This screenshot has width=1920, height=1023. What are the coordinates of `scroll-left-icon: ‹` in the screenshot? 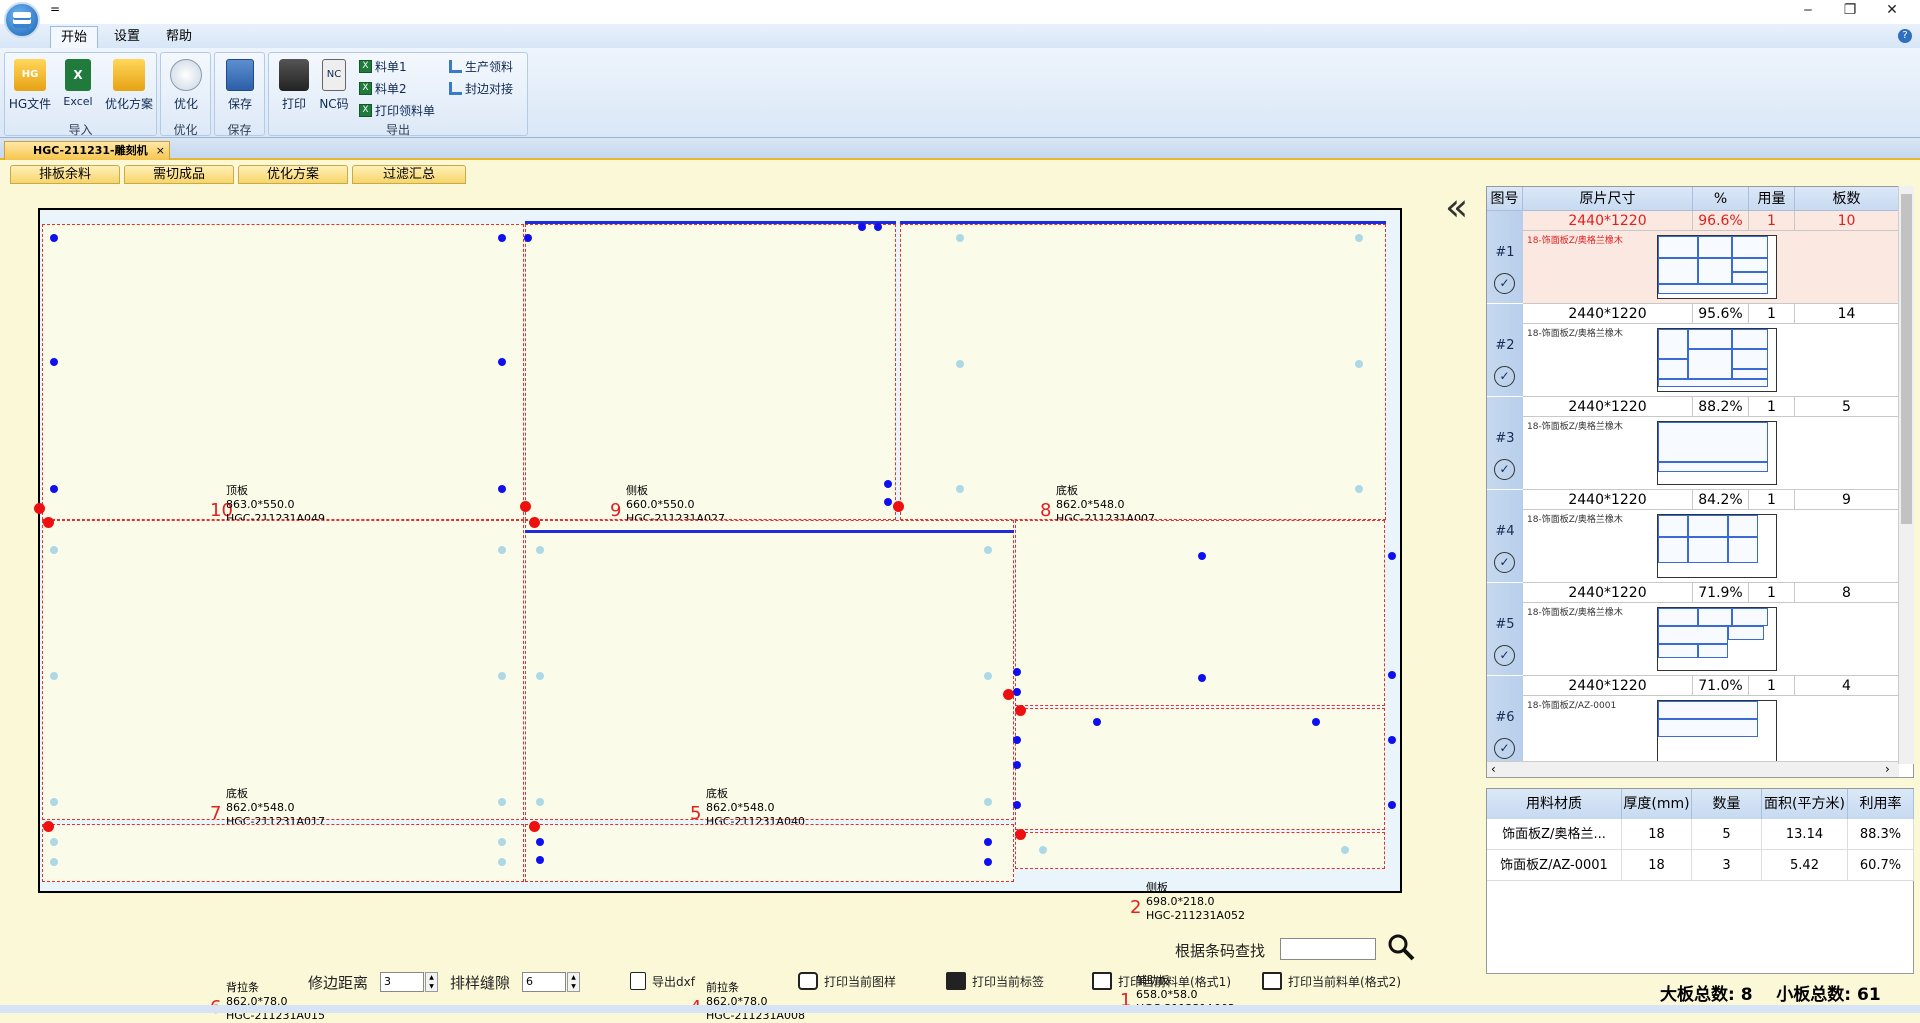 It's located at (1493, 769).